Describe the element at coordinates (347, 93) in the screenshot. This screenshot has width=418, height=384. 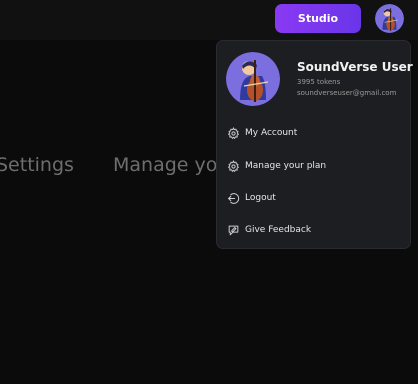
I see `user-email: soundverseuser@gmail.com` at that location.